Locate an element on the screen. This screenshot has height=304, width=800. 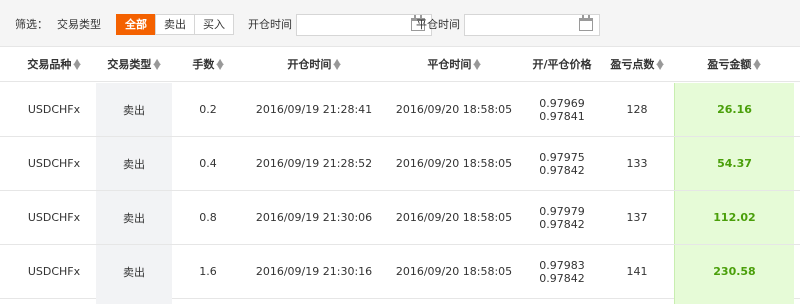
close-time-field is located at coordinates (532, 25).